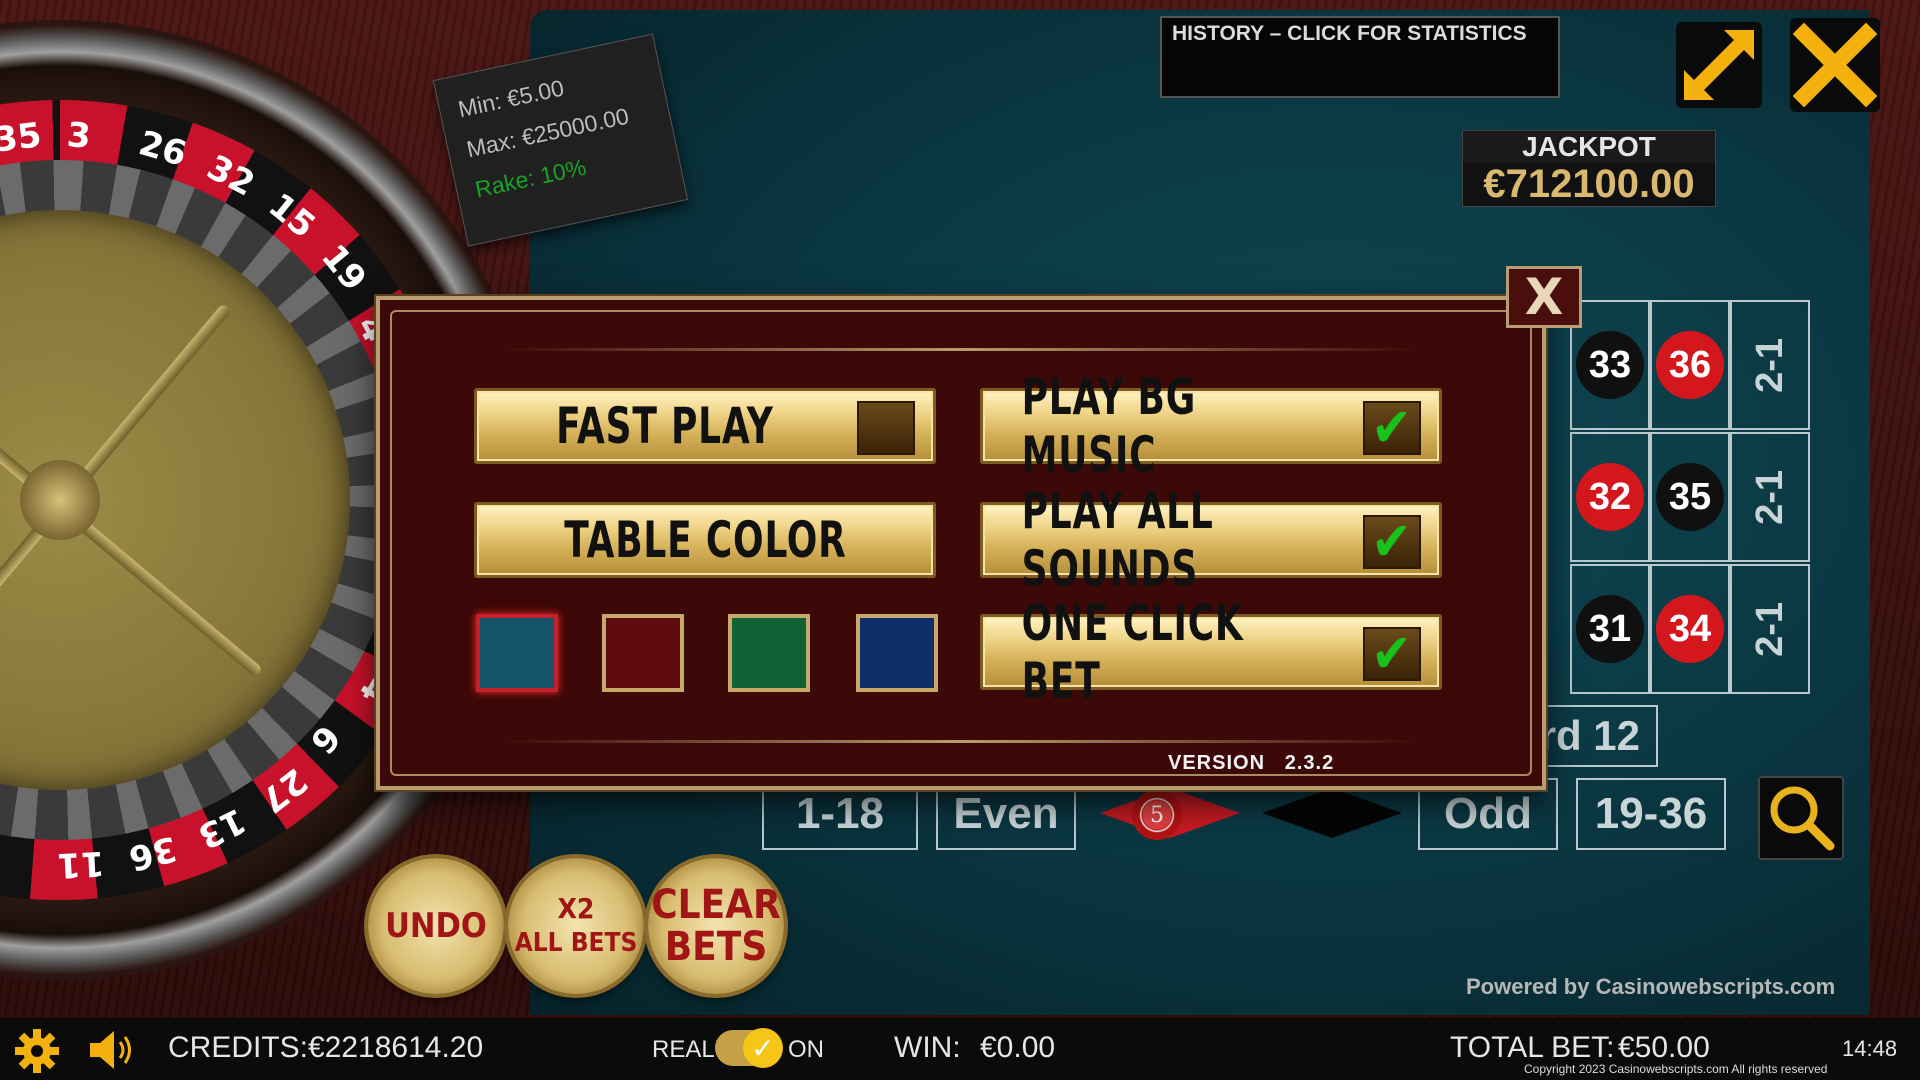 The width and height of the screenshot is (1920, 1080). What do you see at coordinates (840, 813) in the screenshot?
I see `bet-1-18-label: 1-18` at bounding box center [840, 813].